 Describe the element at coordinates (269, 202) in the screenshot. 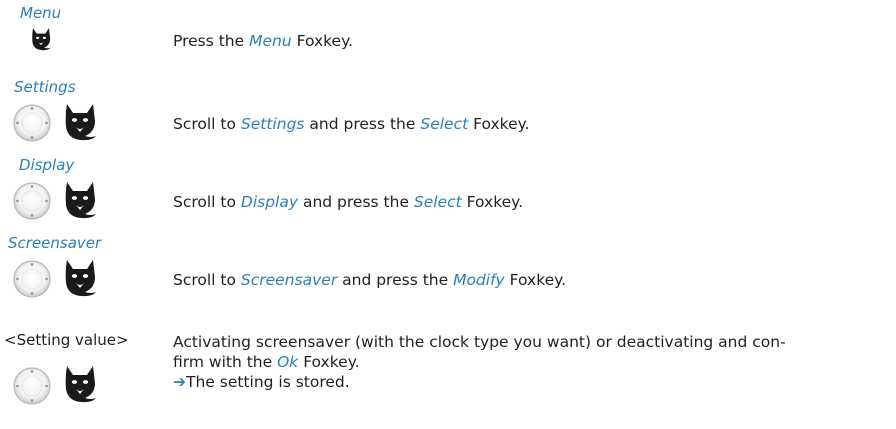

I see `step-term: Display` at that location.